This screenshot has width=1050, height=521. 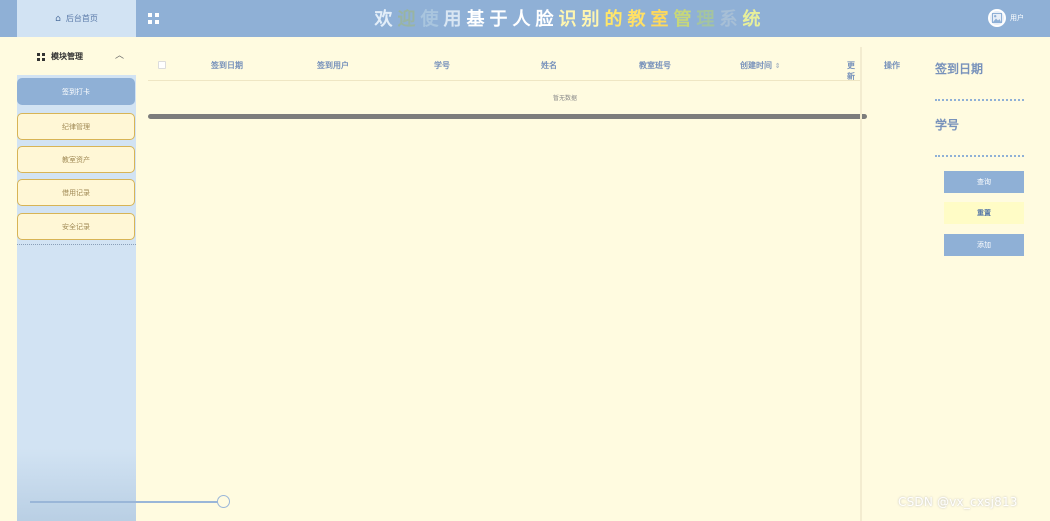 What do you see at coordinates (227, 65) in the screenshot?
I see `column-header-checkin-date: 签到日期` at bounding box center [227, 65].